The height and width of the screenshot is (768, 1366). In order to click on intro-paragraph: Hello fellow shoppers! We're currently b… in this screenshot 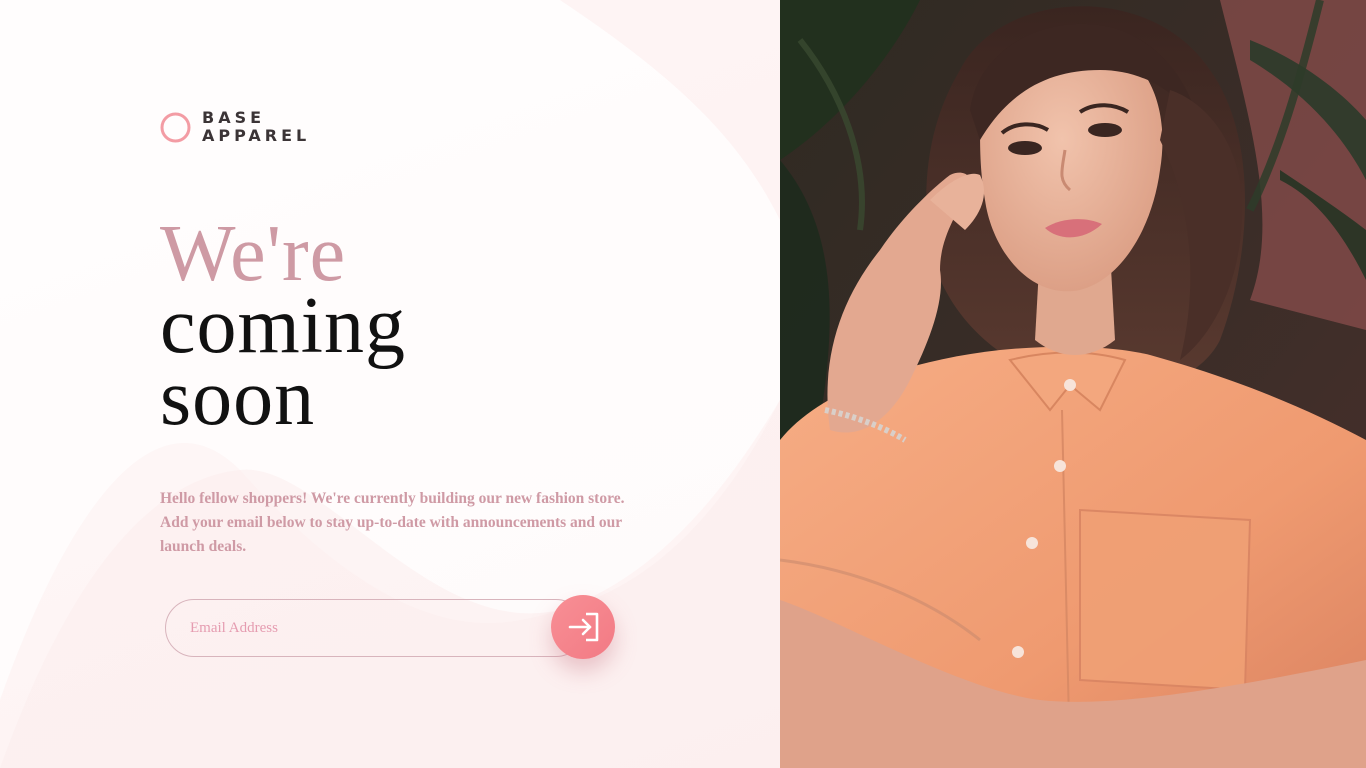, I will do `click(392, 522)`.